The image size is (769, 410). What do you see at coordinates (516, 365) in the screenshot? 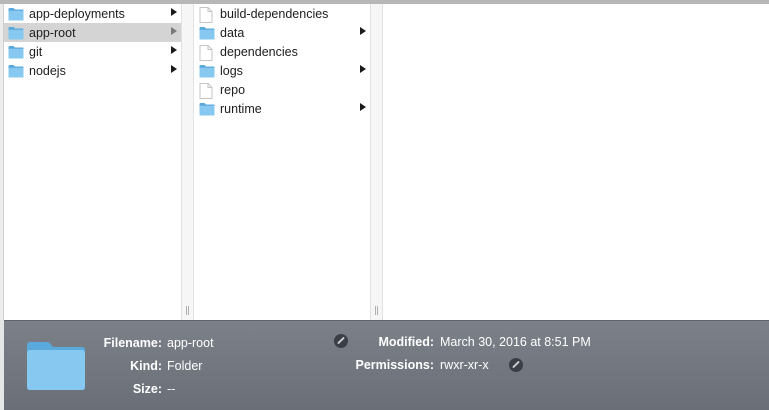
I see `pencil-icon` at bounding box center [516, 365].